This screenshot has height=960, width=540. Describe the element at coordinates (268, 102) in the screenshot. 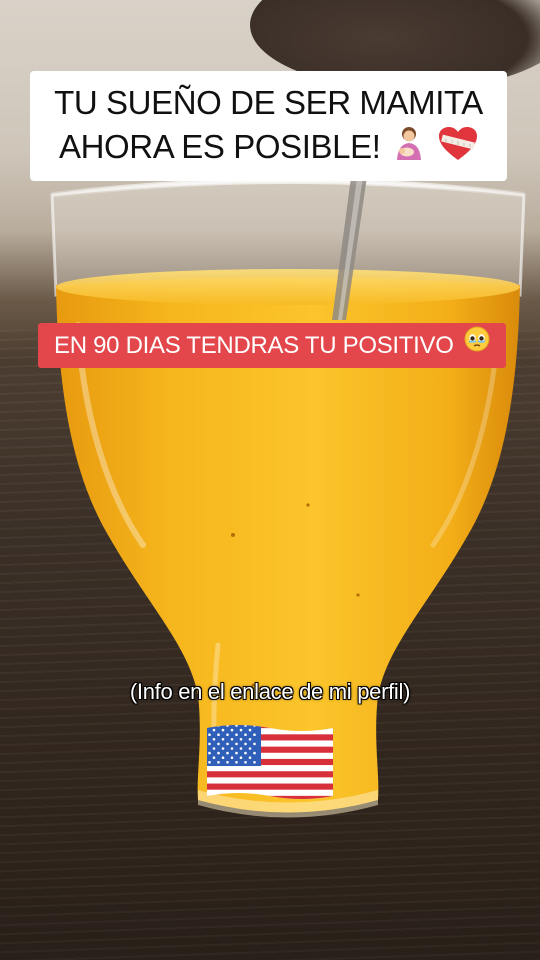

I see `headline-line-1: TU SUEÑO DE SER MAMITA` at that location.